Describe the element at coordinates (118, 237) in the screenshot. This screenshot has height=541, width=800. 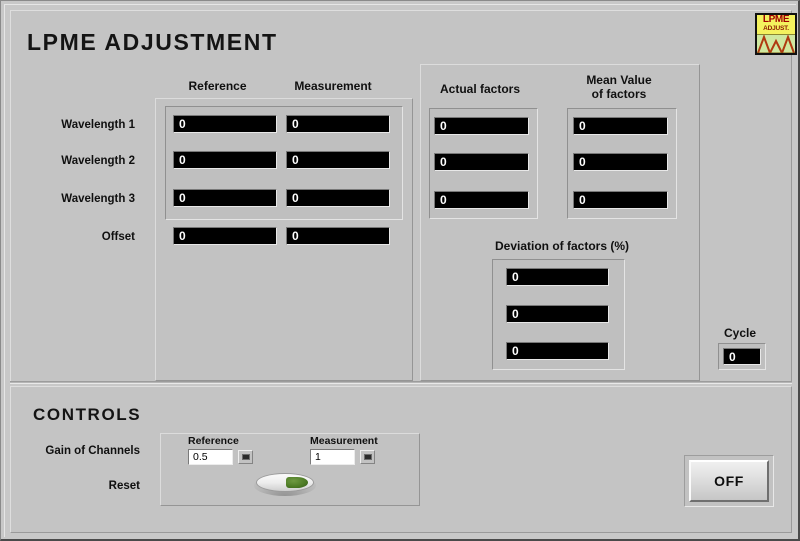
I see `row-label-offset: Offset` at that location.